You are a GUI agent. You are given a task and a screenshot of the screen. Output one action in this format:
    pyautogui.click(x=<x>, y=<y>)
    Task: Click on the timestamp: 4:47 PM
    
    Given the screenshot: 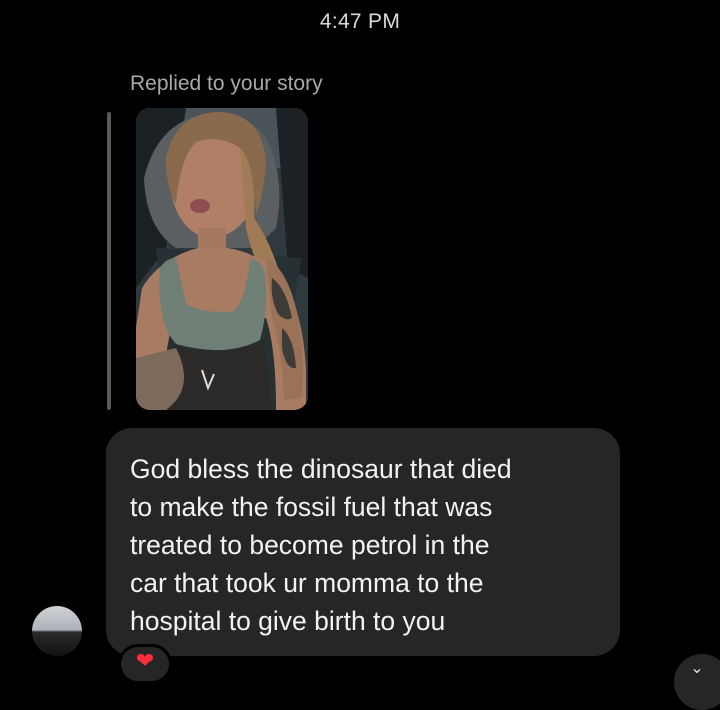 What is the action you would take?
    pyautogui.click(x=360, y=21)
    